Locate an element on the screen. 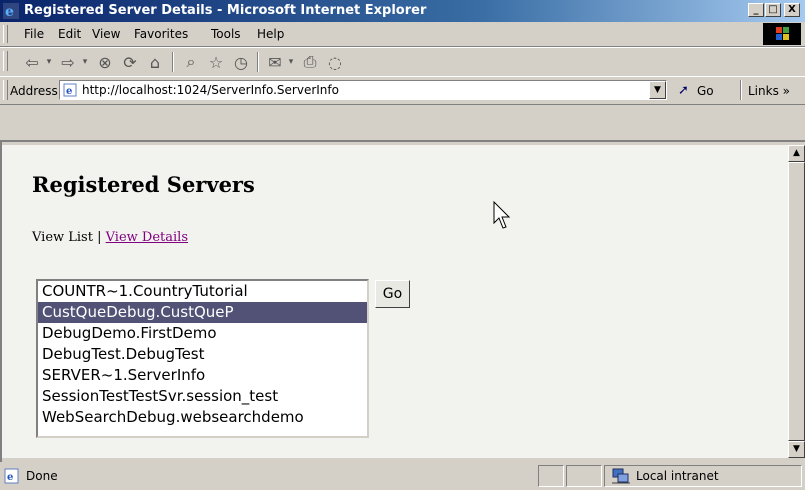 The image size is (805, 490). mail-dropdown-icon: ▾ is located at coordinates (291, 62).